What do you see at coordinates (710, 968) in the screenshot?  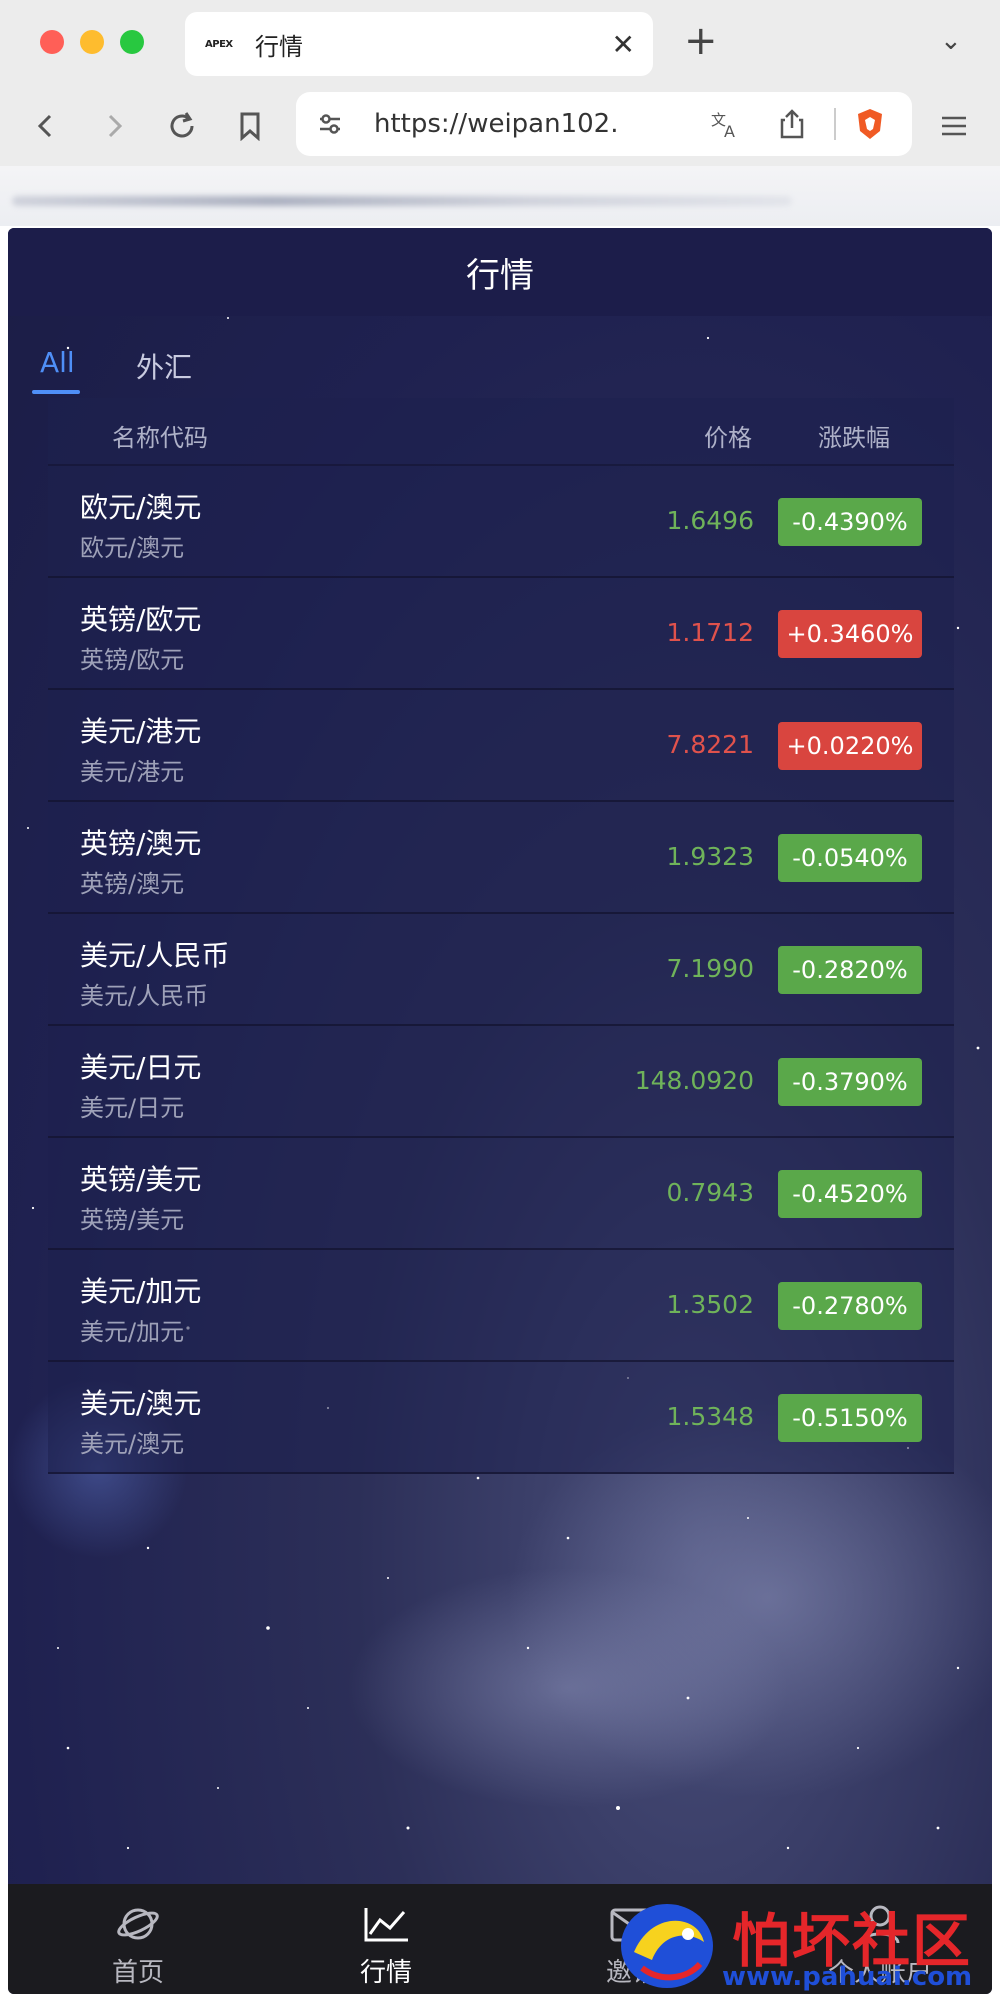 I see `price-value: 7.1990` at bounding box center [710, 968].